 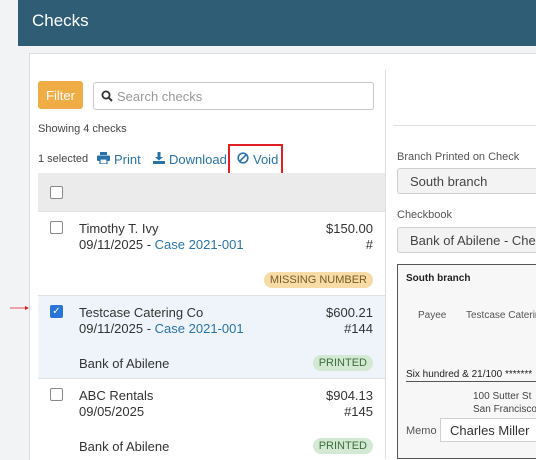 I want to click on check-number: #145, so click(x=358, y=411).